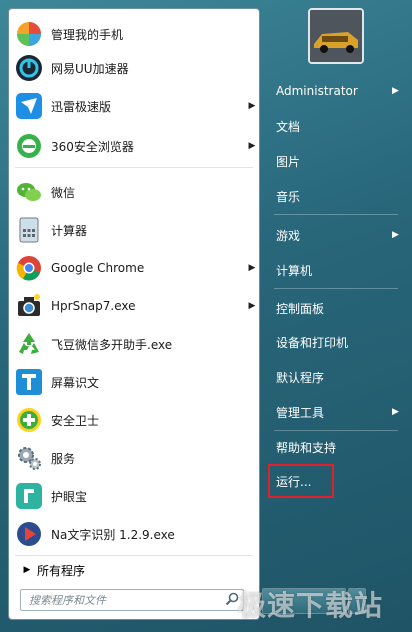 The image size is (412, 632). What do you see at coordinates (300, 412) in the screenshot?
I see `place-label: 管理工具` at bounding box center [300, 412].